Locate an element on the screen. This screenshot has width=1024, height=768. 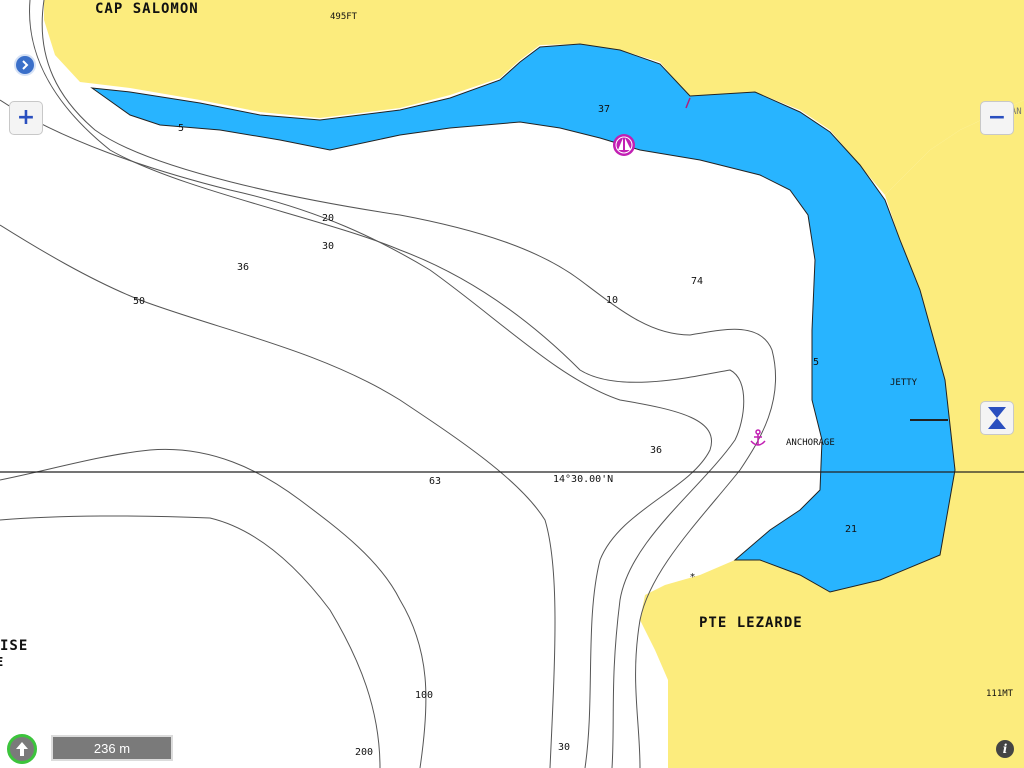
north-arrow-button is located at coordinates (22, 749).